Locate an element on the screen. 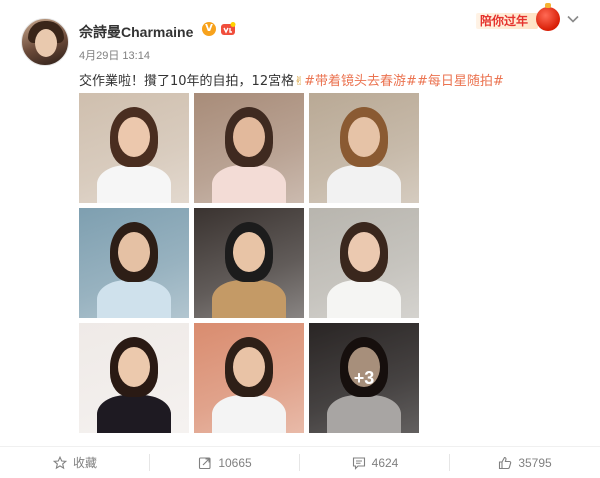 This screenshot has width=600, height=478. repost-count: 10665 is located at coordinates (235, 462).